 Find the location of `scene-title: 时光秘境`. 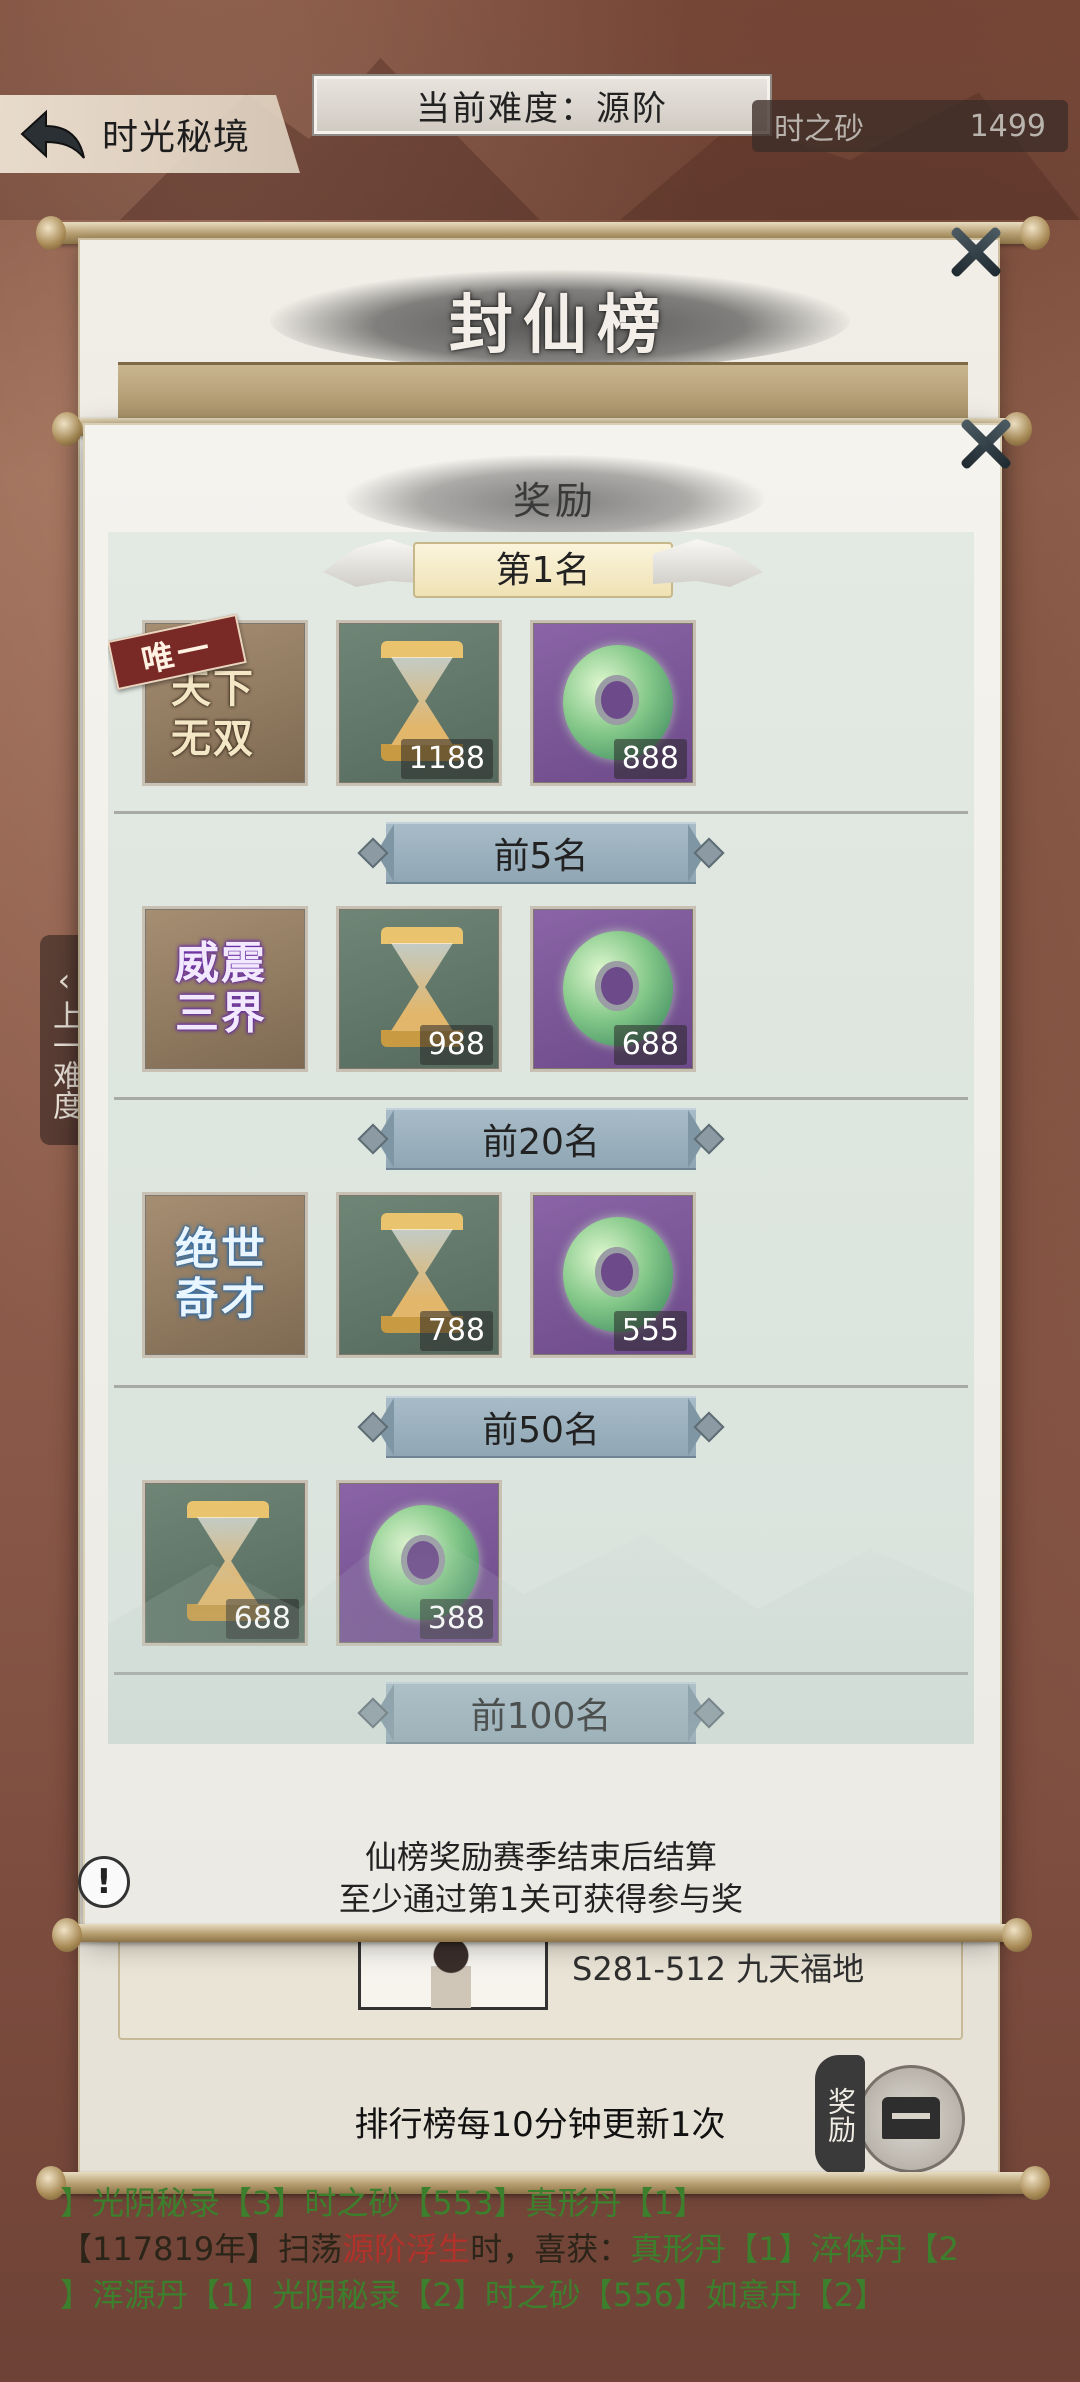

scene-title: 时光秘境 is located at coordinates (176, 137).